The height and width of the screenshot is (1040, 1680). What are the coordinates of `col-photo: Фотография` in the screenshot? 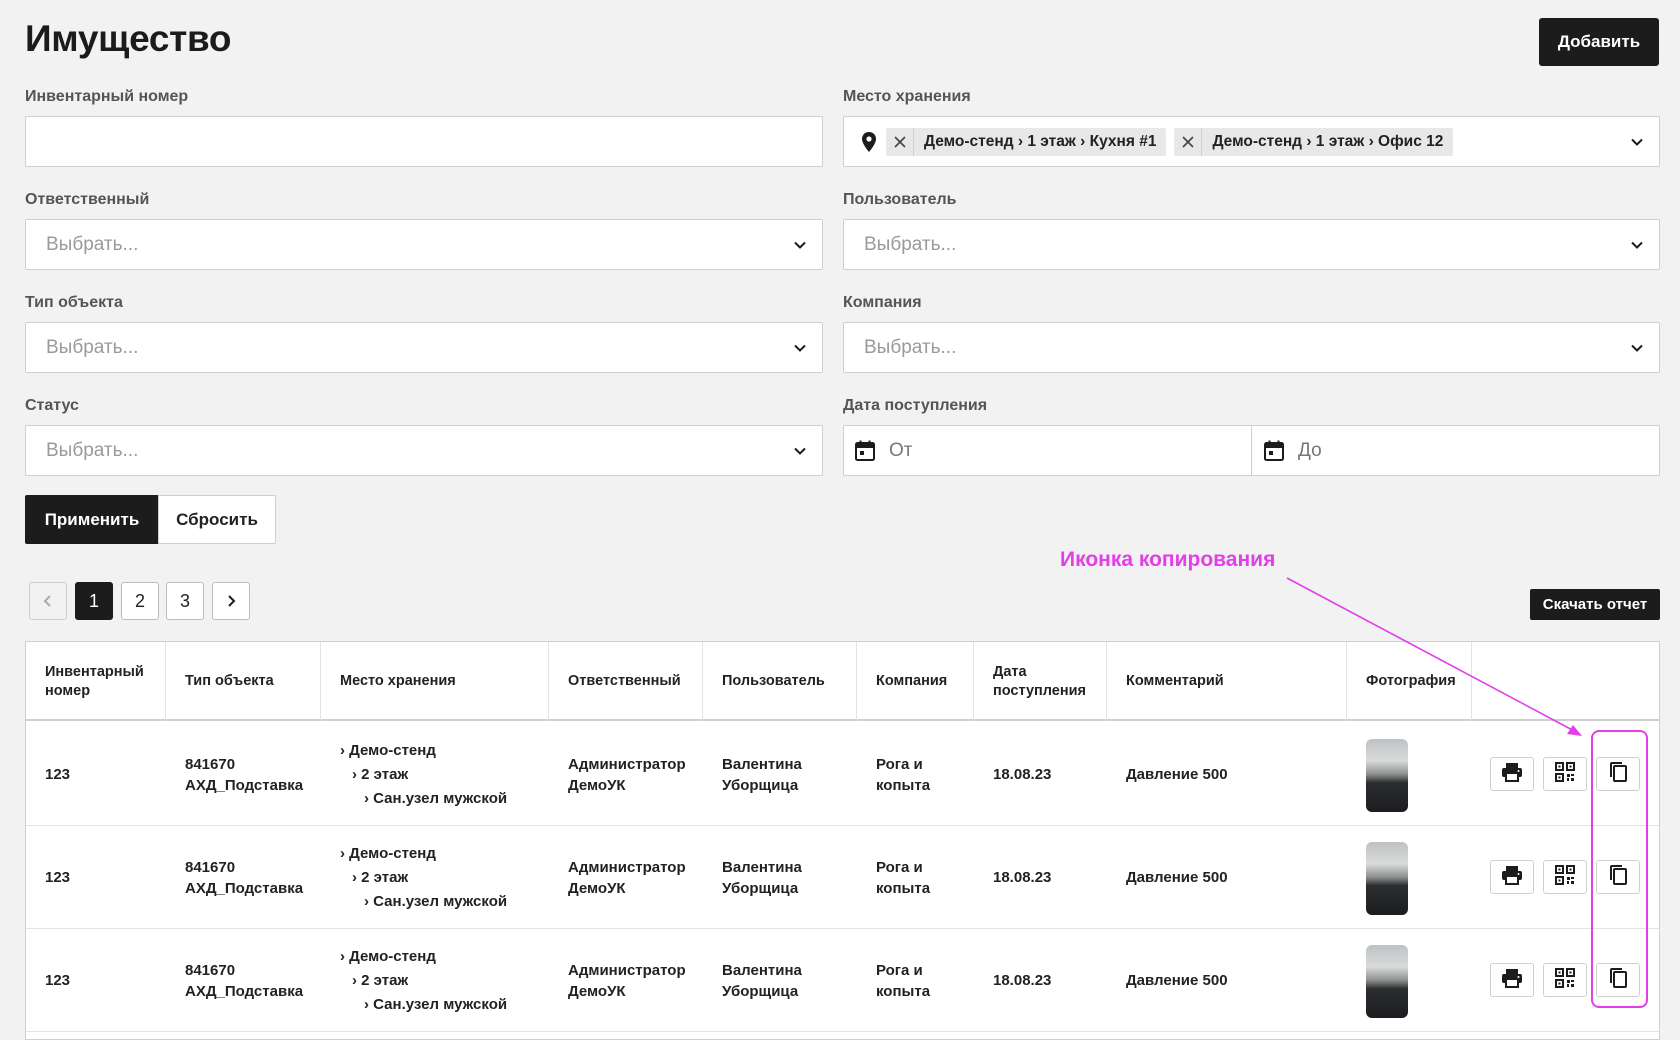 It's located at (1409, 681).